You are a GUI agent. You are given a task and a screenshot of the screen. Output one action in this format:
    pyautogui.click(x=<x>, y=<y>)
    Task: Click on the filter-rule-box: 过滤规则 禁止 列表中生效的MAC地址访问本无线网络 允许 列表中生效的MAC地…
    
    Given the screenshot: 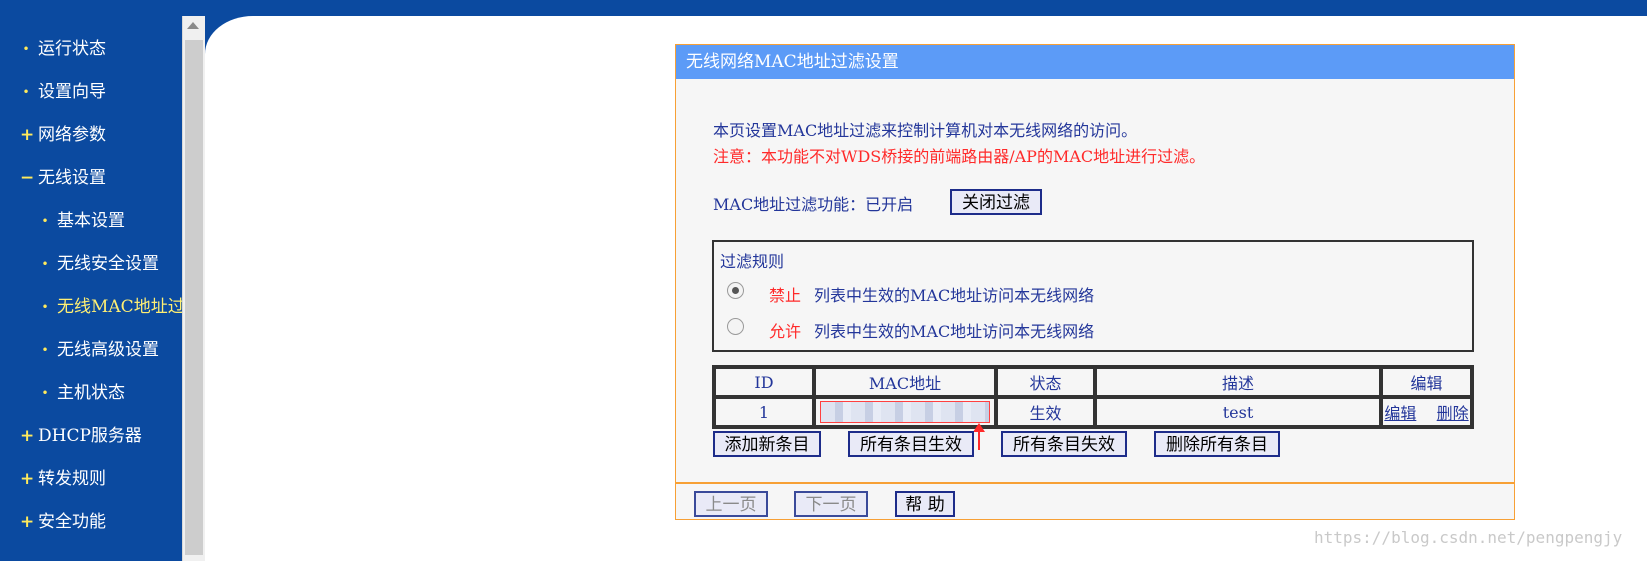 What is the action you would take?
    pyautogui.click(x=1093, y=296)
    